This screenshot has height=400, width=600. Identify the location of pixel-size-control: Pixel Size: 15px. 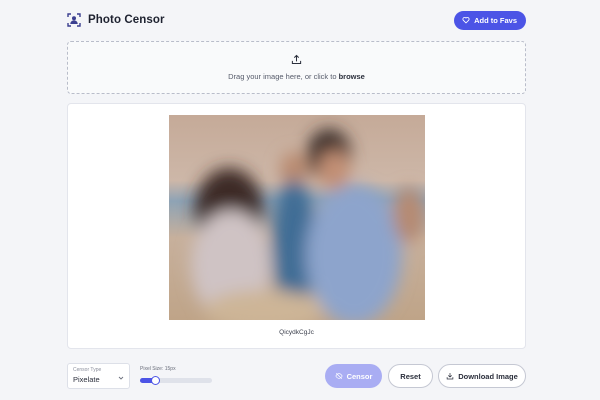
(176, 375).